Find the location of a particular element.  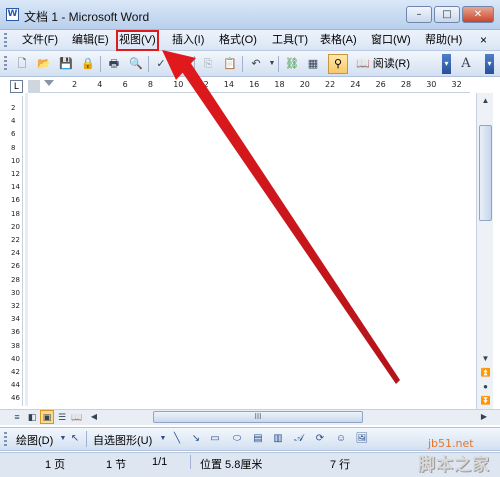

menu-insert: 插入(I) is located at coordinates (188, 40).